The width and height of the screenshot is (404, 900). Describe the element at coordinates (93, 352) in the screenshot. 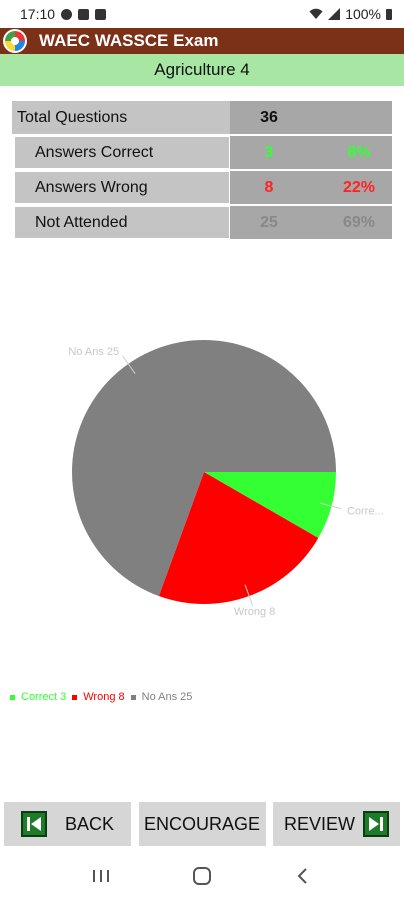

I see `pie-slice-label: No Ans 25` at that location.